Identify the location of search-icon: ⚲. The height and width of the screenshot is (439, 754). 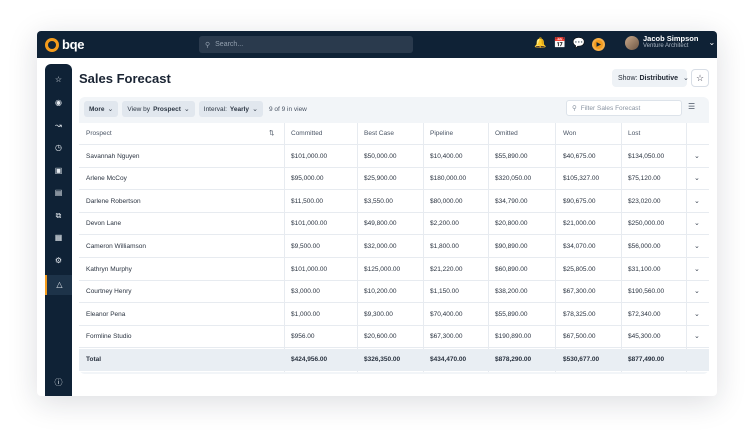
(208, 45).